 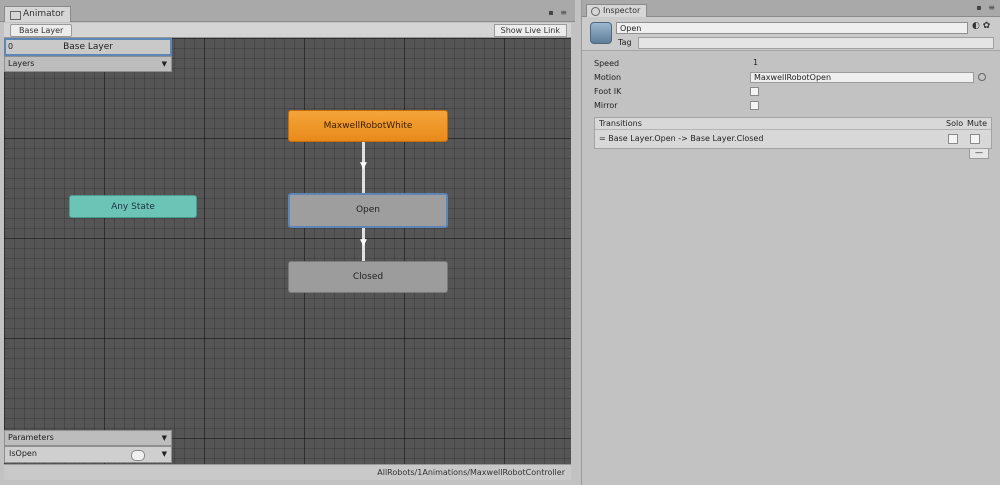 What do you see at coordinates (607, 63) in the screenshot?
I see `speed-label: Speed` at bounding box center [607, 63].